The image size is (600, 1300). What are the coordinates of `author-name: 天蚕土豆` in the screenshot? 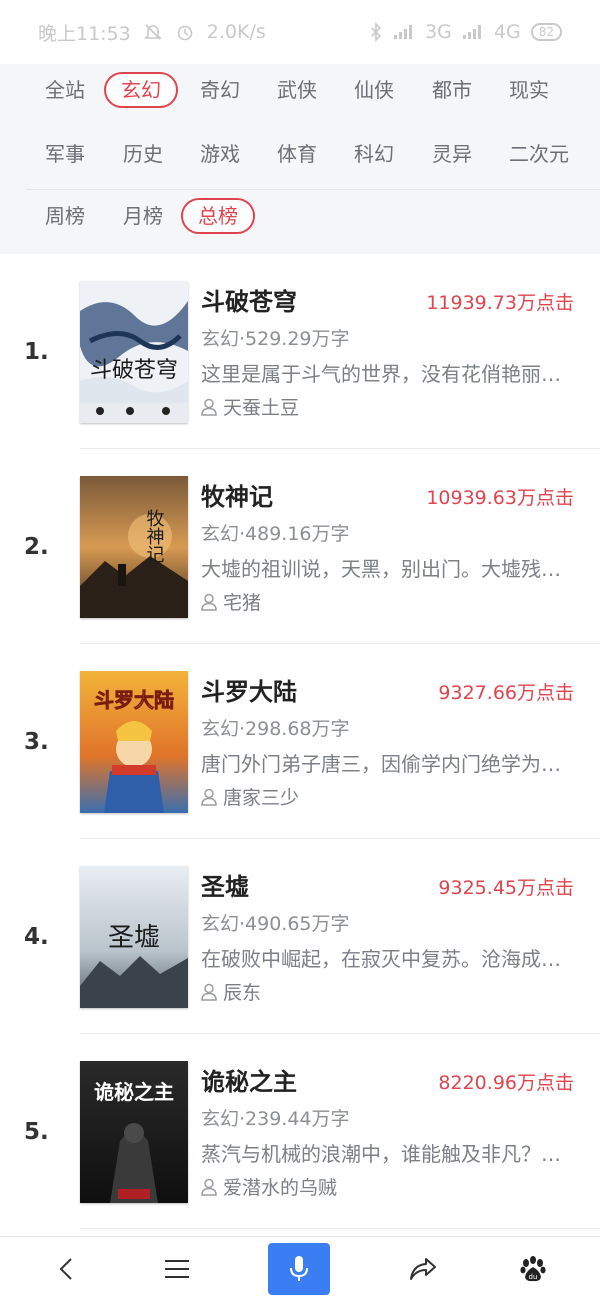 It's located at (261, 406).